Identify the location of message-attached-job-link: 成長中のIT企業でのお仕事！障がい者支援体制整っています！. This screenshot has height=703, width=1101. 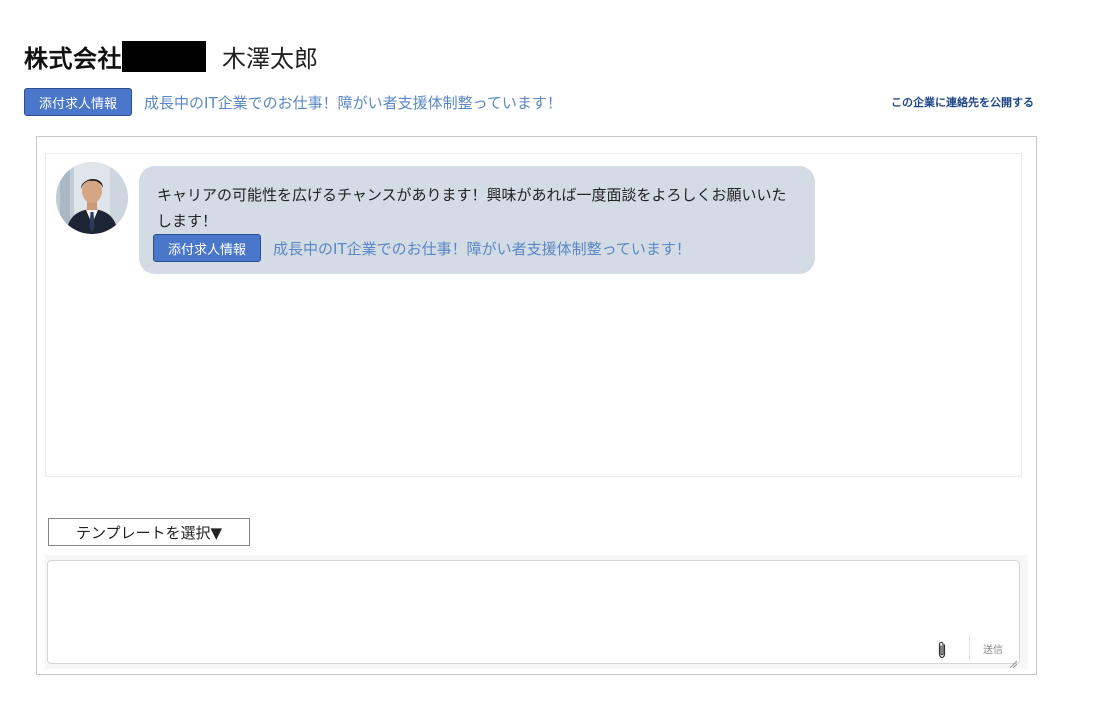
(482, 248).